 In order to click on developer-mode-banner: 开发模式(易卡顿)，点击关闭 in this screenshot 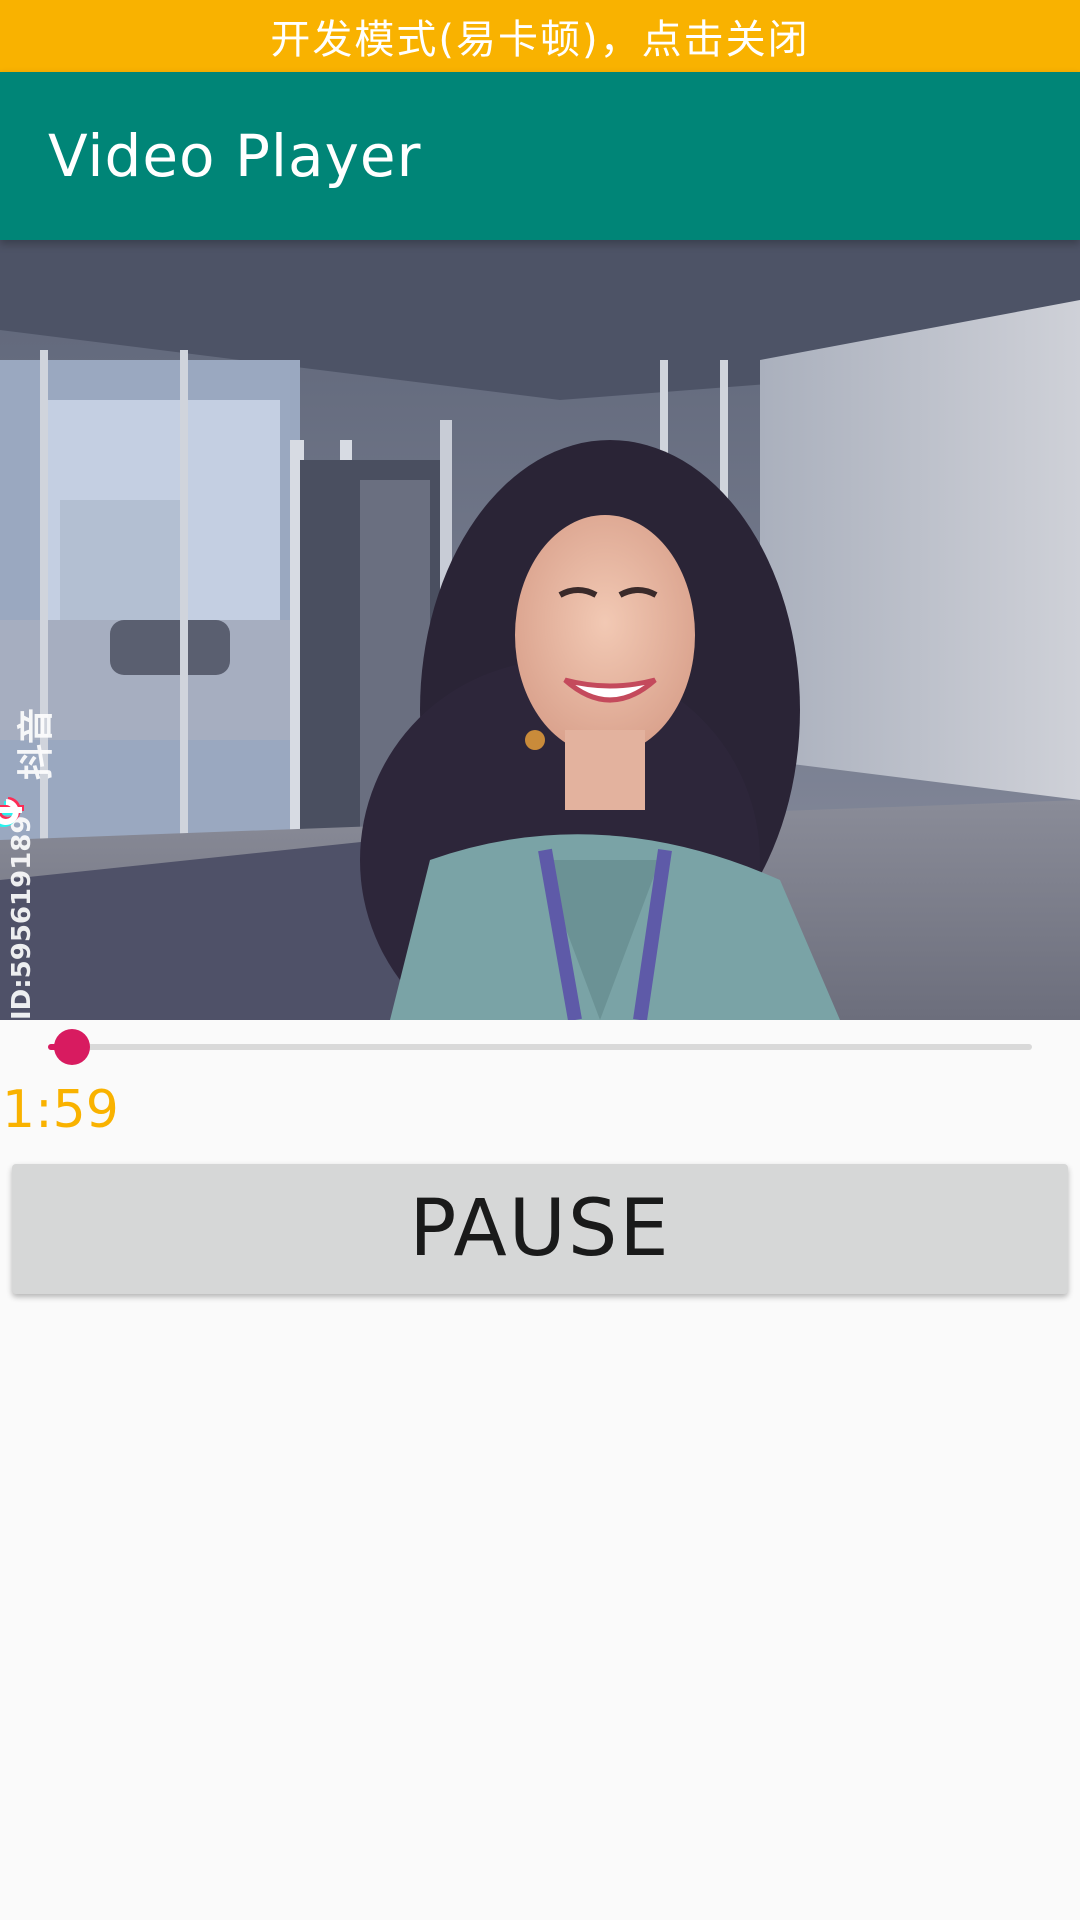, I will do `click(540, 36)`.